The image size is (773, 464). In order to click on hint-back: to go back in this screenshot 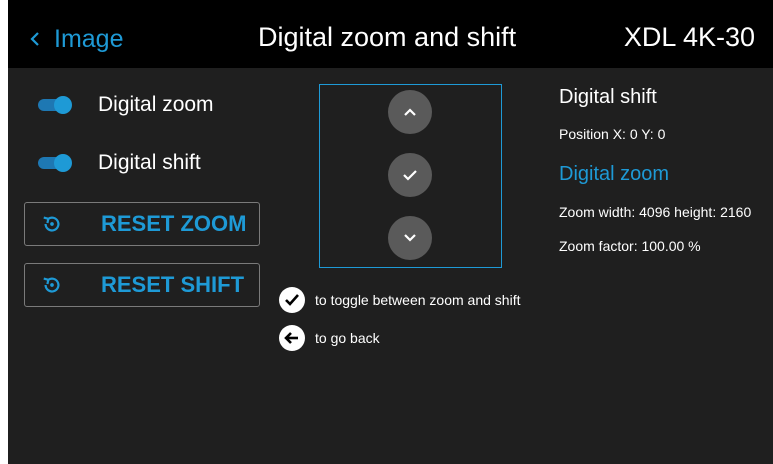, I will do `click(329, 338)`.